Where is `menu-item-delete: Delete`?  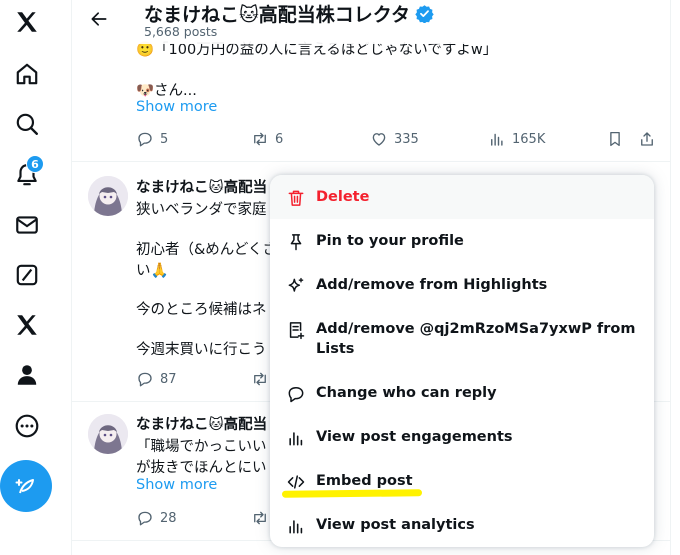
menu-item-delete: Delete is located at coordinates (462, 197).